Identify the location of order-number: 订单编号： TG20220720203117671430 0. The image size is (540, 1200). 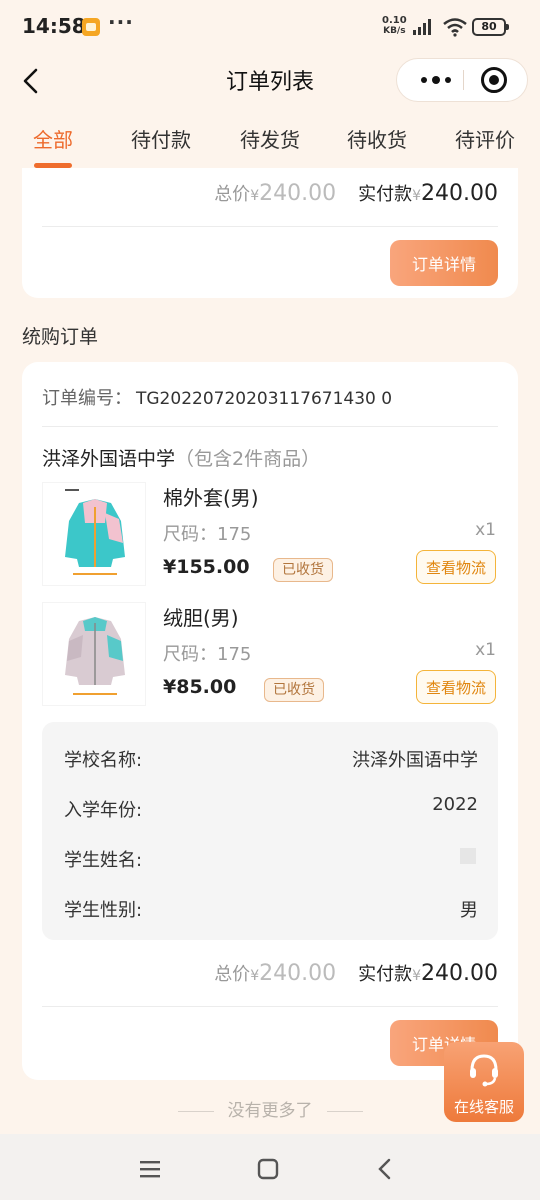
(217, 397).